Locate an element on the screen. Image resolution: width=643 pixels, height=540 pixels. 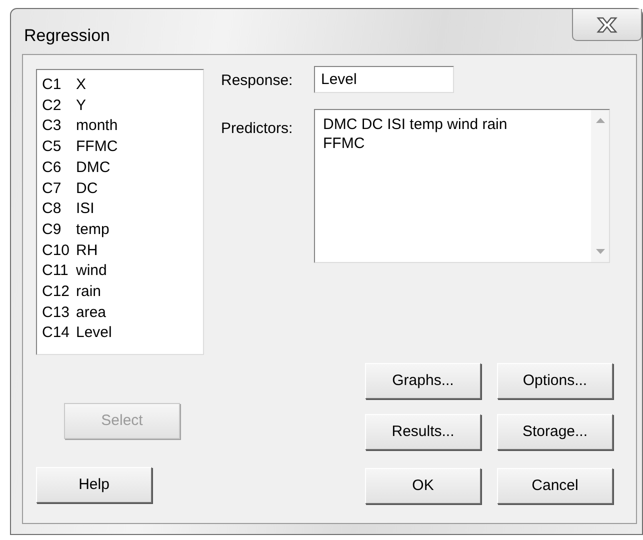
column-id: C2 is located at coordinates (52, 106).